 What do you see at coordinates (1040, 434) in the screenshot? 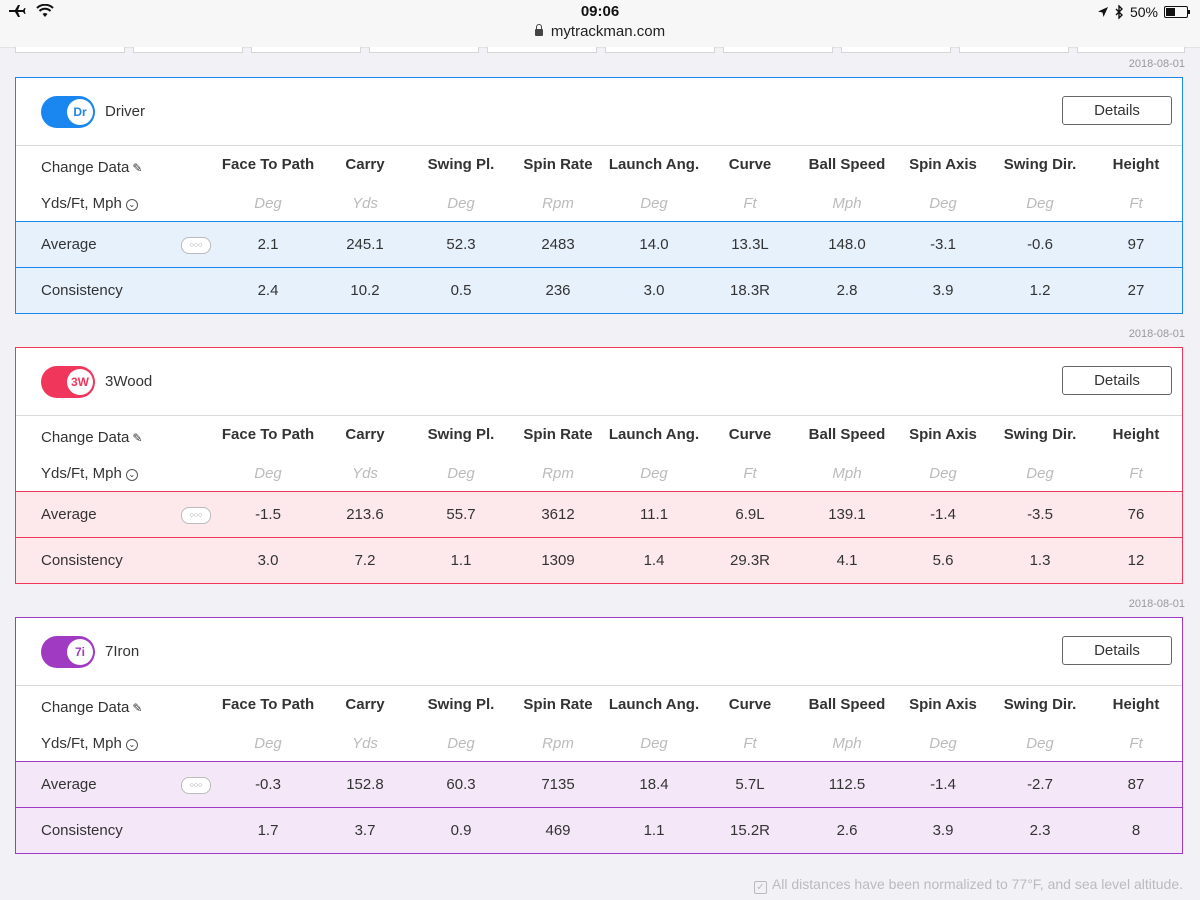
I see `column-name: Swing Dir.` at bounding box center [1040, 434].